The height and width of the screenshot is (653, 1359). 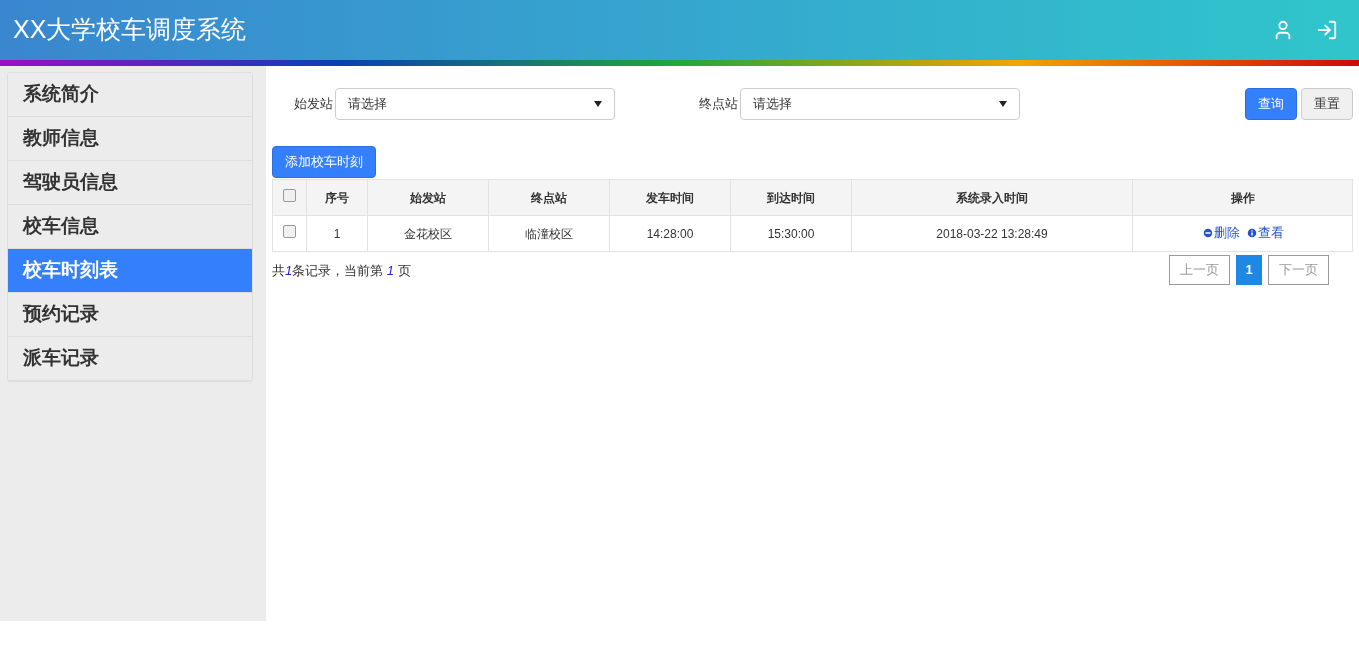 I want to click on table-cell: 临潼校区, so click(x=549, y=233).